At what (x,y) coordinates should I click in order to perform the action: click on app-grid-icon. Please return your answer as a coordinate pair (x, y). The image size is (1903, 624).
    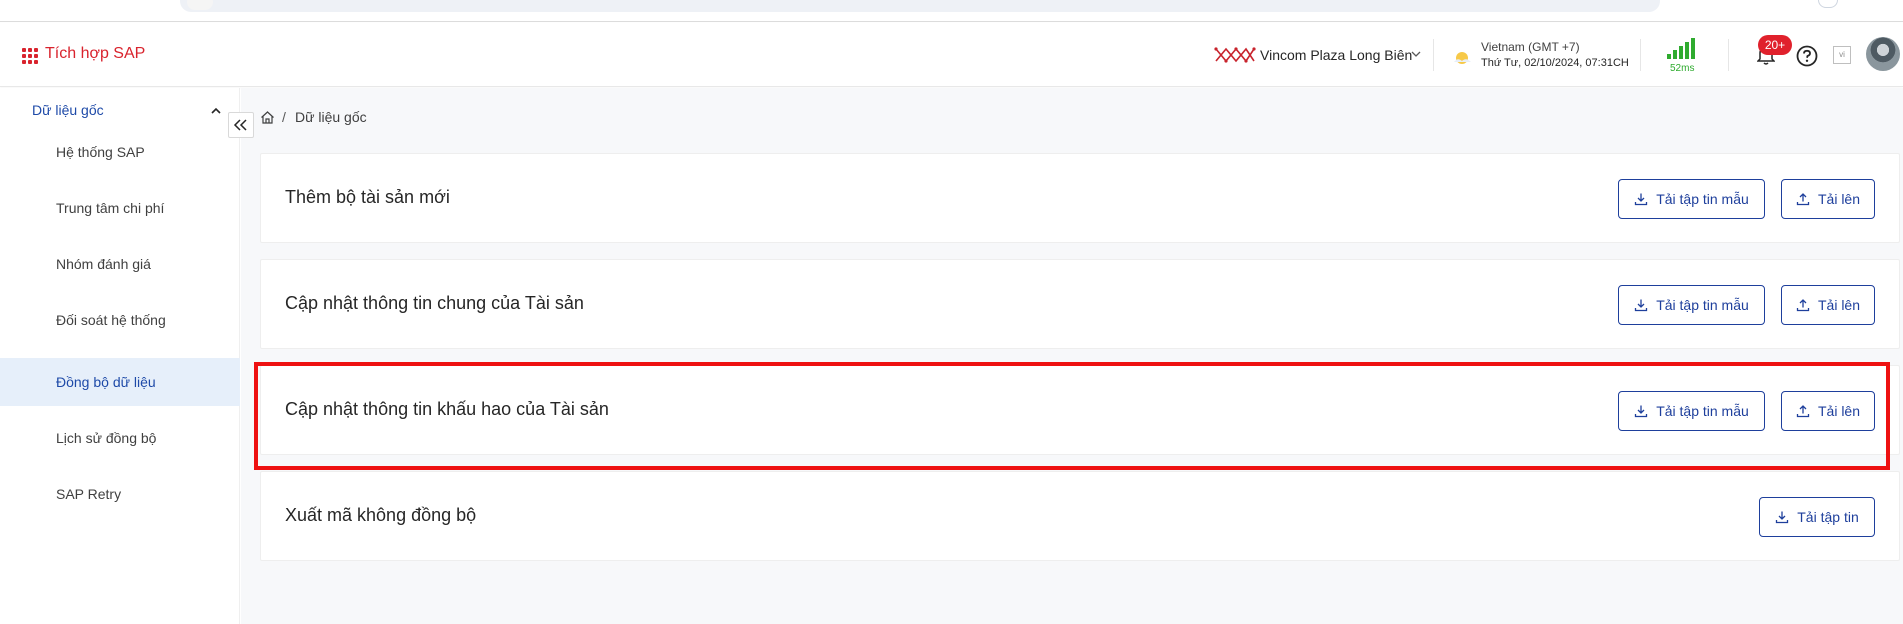
    Looking at the image, I should click on (30, 56).